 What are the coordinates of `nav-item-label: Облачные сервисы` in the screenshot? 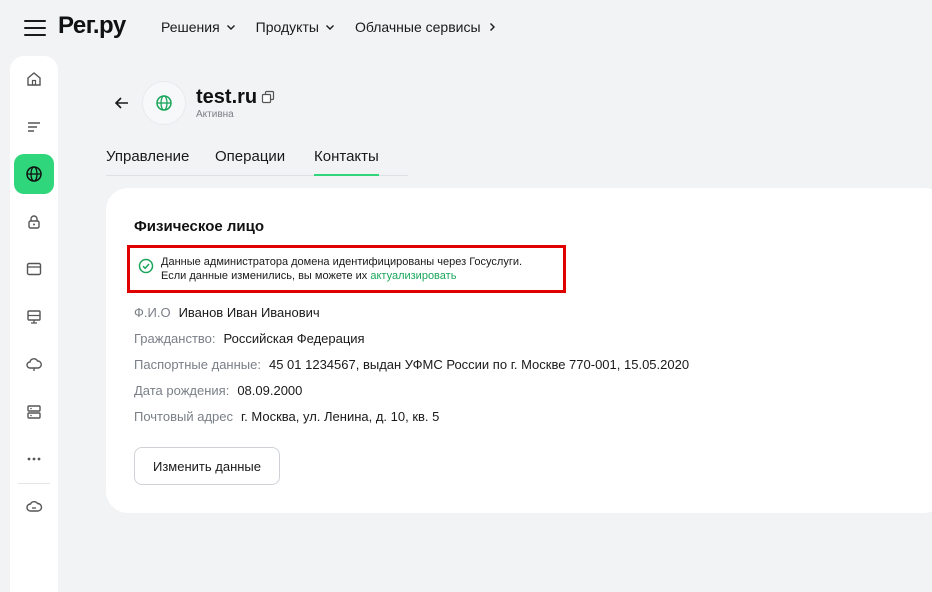 It's located at (417, 27).